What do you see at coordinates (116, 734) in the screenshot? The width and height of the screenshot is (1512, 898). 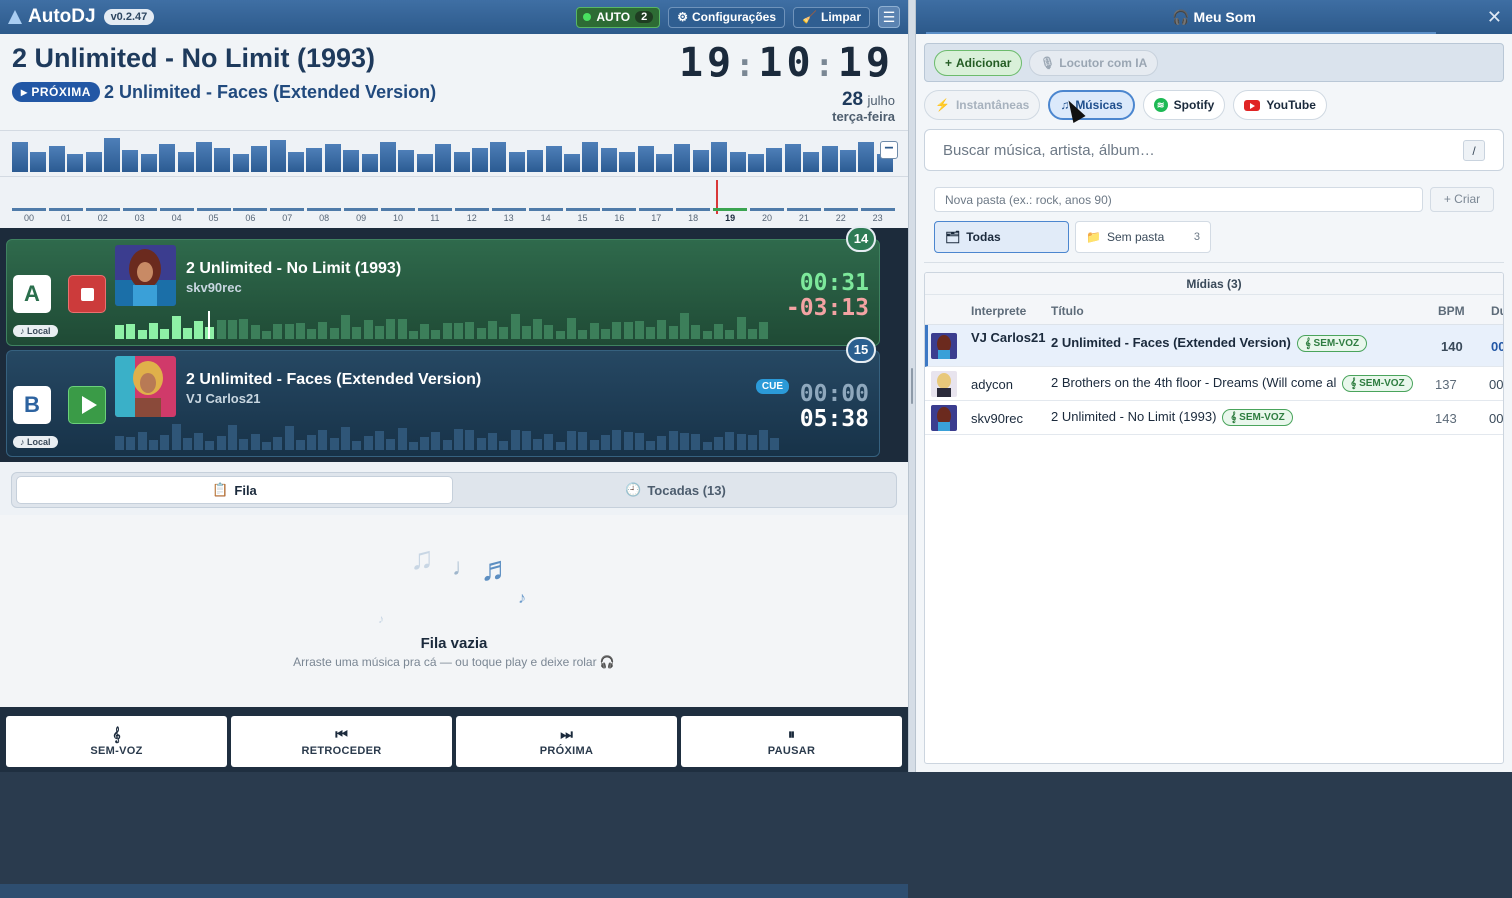 I see `clef-icon: 𝄞` at bounding box center [116, 734].